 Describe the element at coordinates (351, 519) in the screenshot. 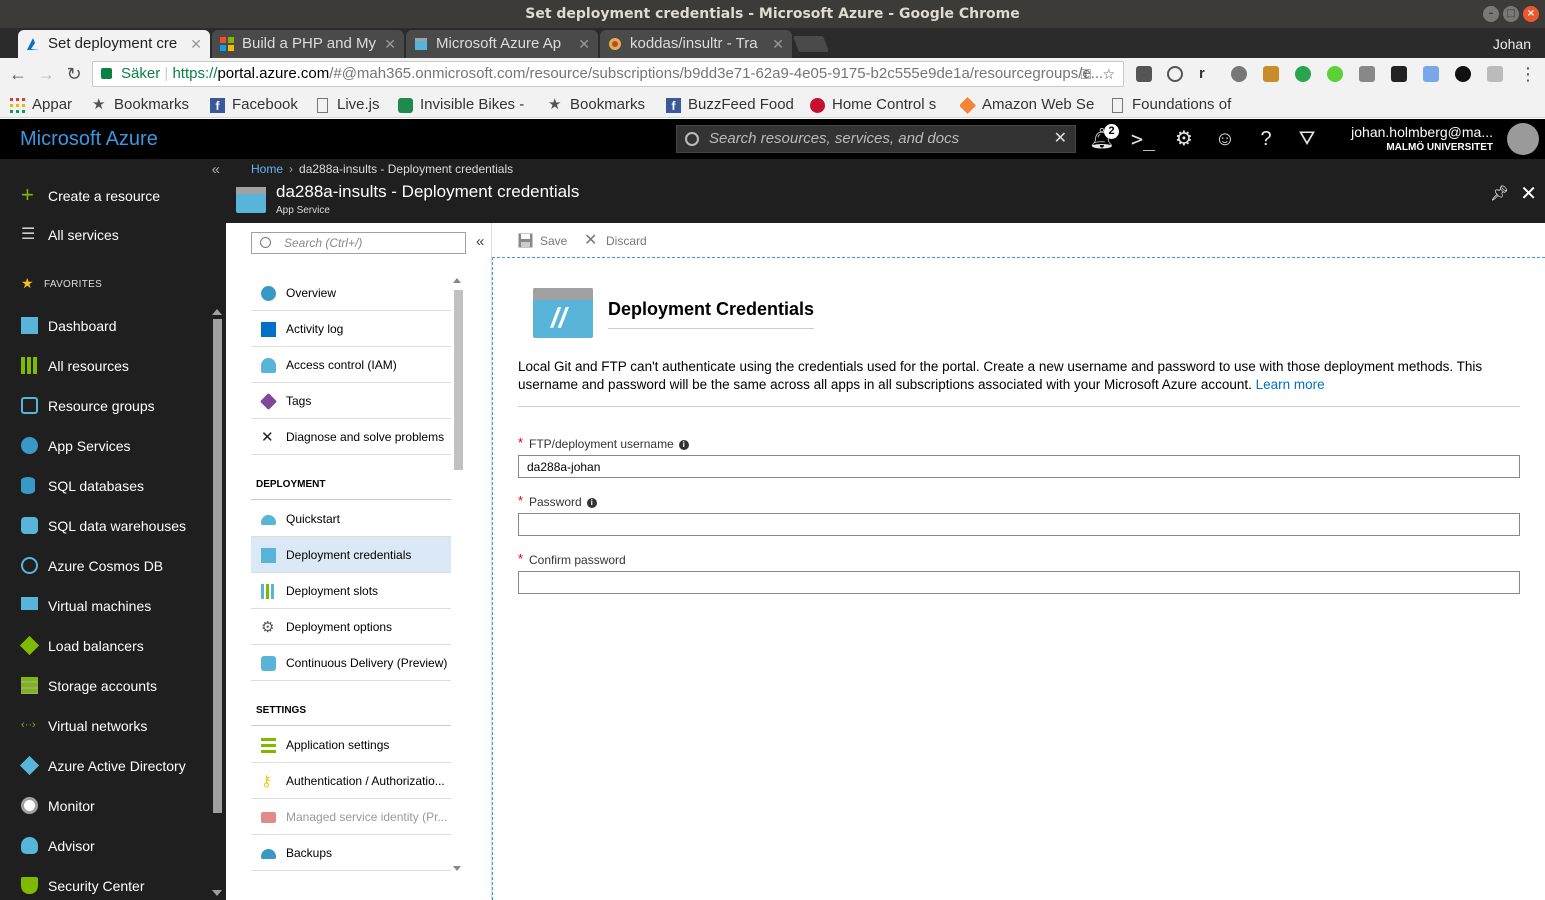

I see `menu-quickstart: Quickstart` at that location.